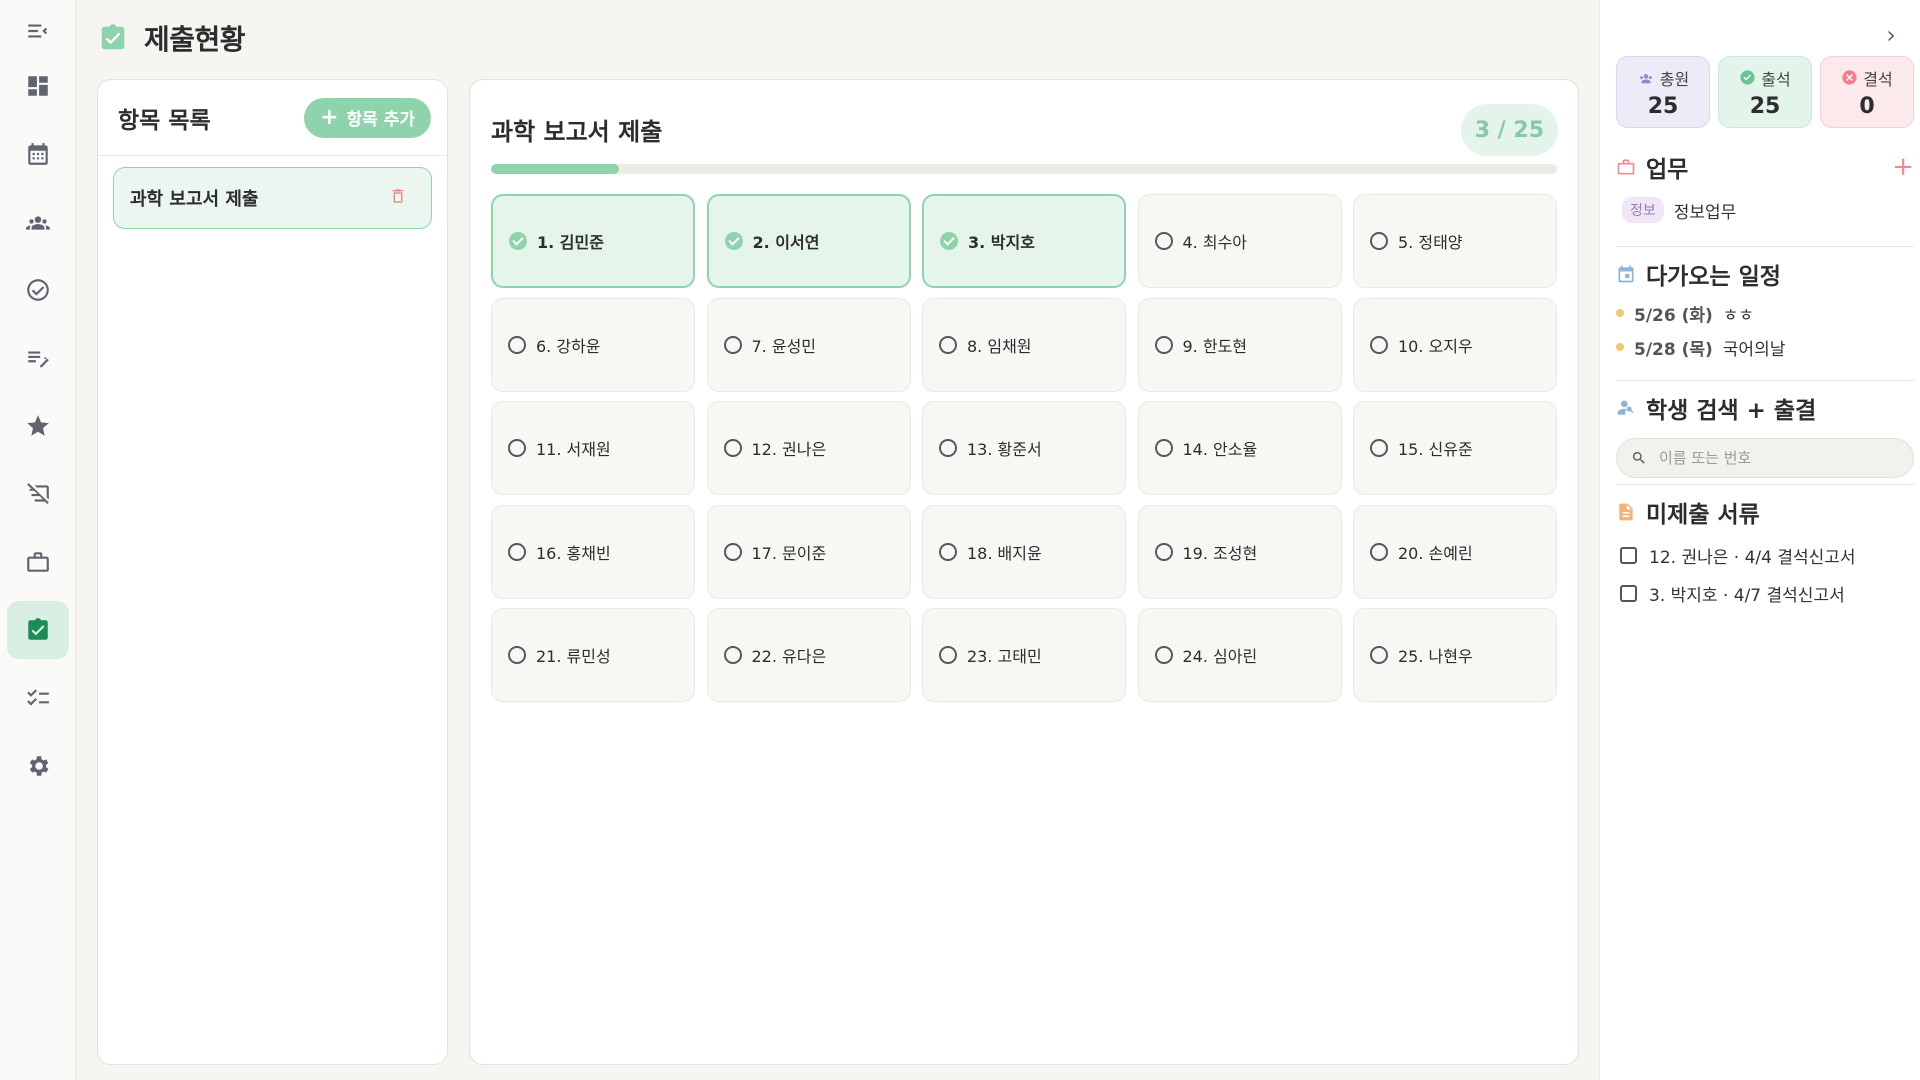 This screenshot has height=1080, width=1920. I want to click on student-card: 10. 오지우, so click(1455, 344).